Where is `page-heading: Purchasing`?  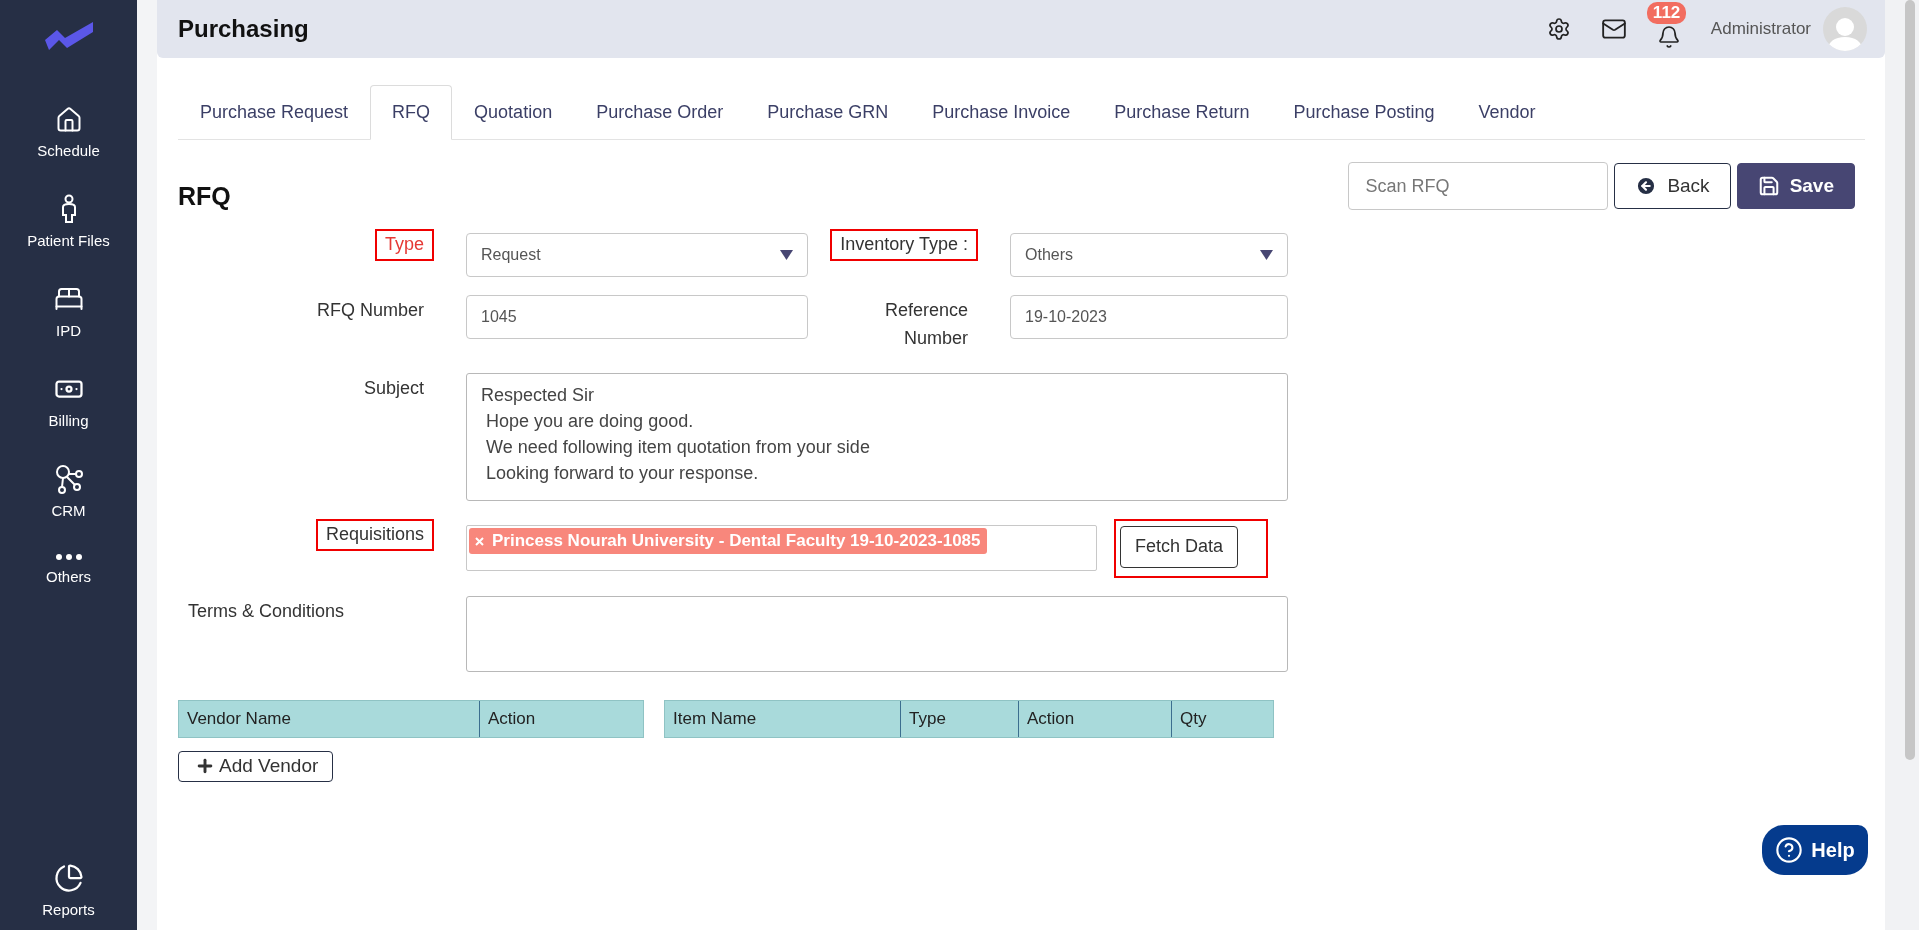 page-heading: Purchasing is located at coordinates (244, 29).